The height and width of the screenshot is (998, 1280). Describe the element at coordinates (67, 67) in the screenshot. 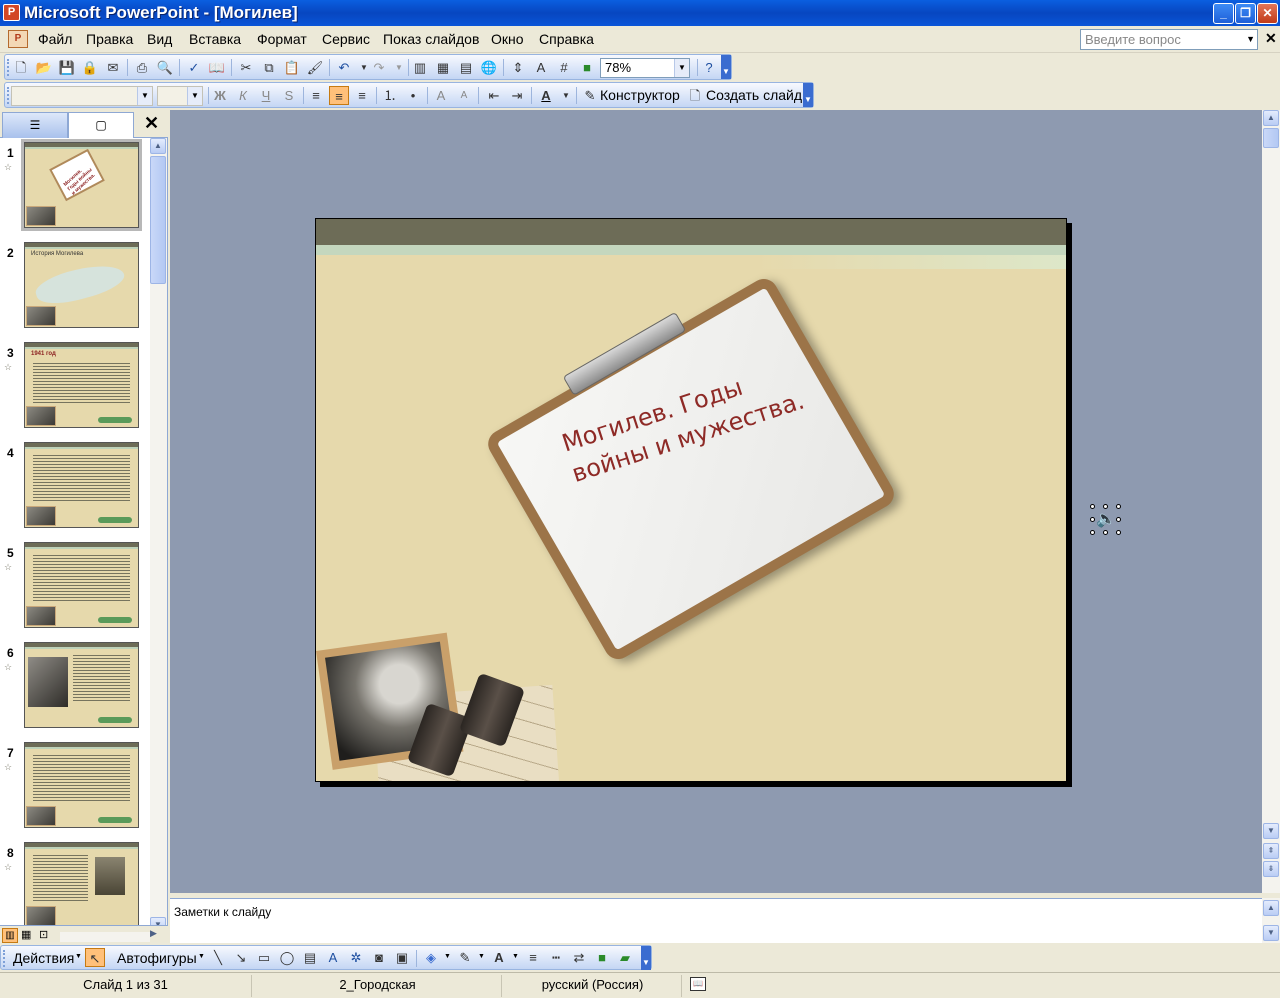

I see `save-icon: 💾` at that location.